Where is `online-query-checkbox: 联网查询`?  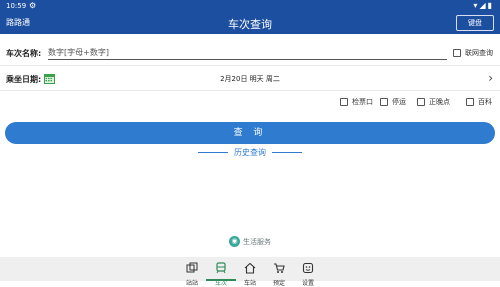
online-query-checkbox: 联网查询 is located at coordinates (473, 53).